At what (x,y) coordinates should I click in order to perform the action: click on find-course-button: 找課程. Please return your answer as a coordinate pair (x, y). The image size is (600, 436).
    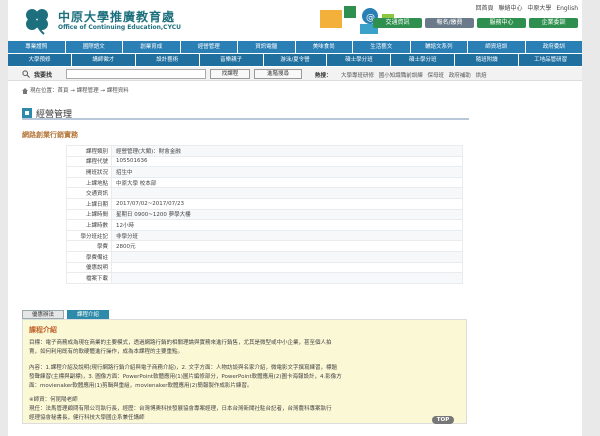
    Looking at the image, I should click on (230, 74).